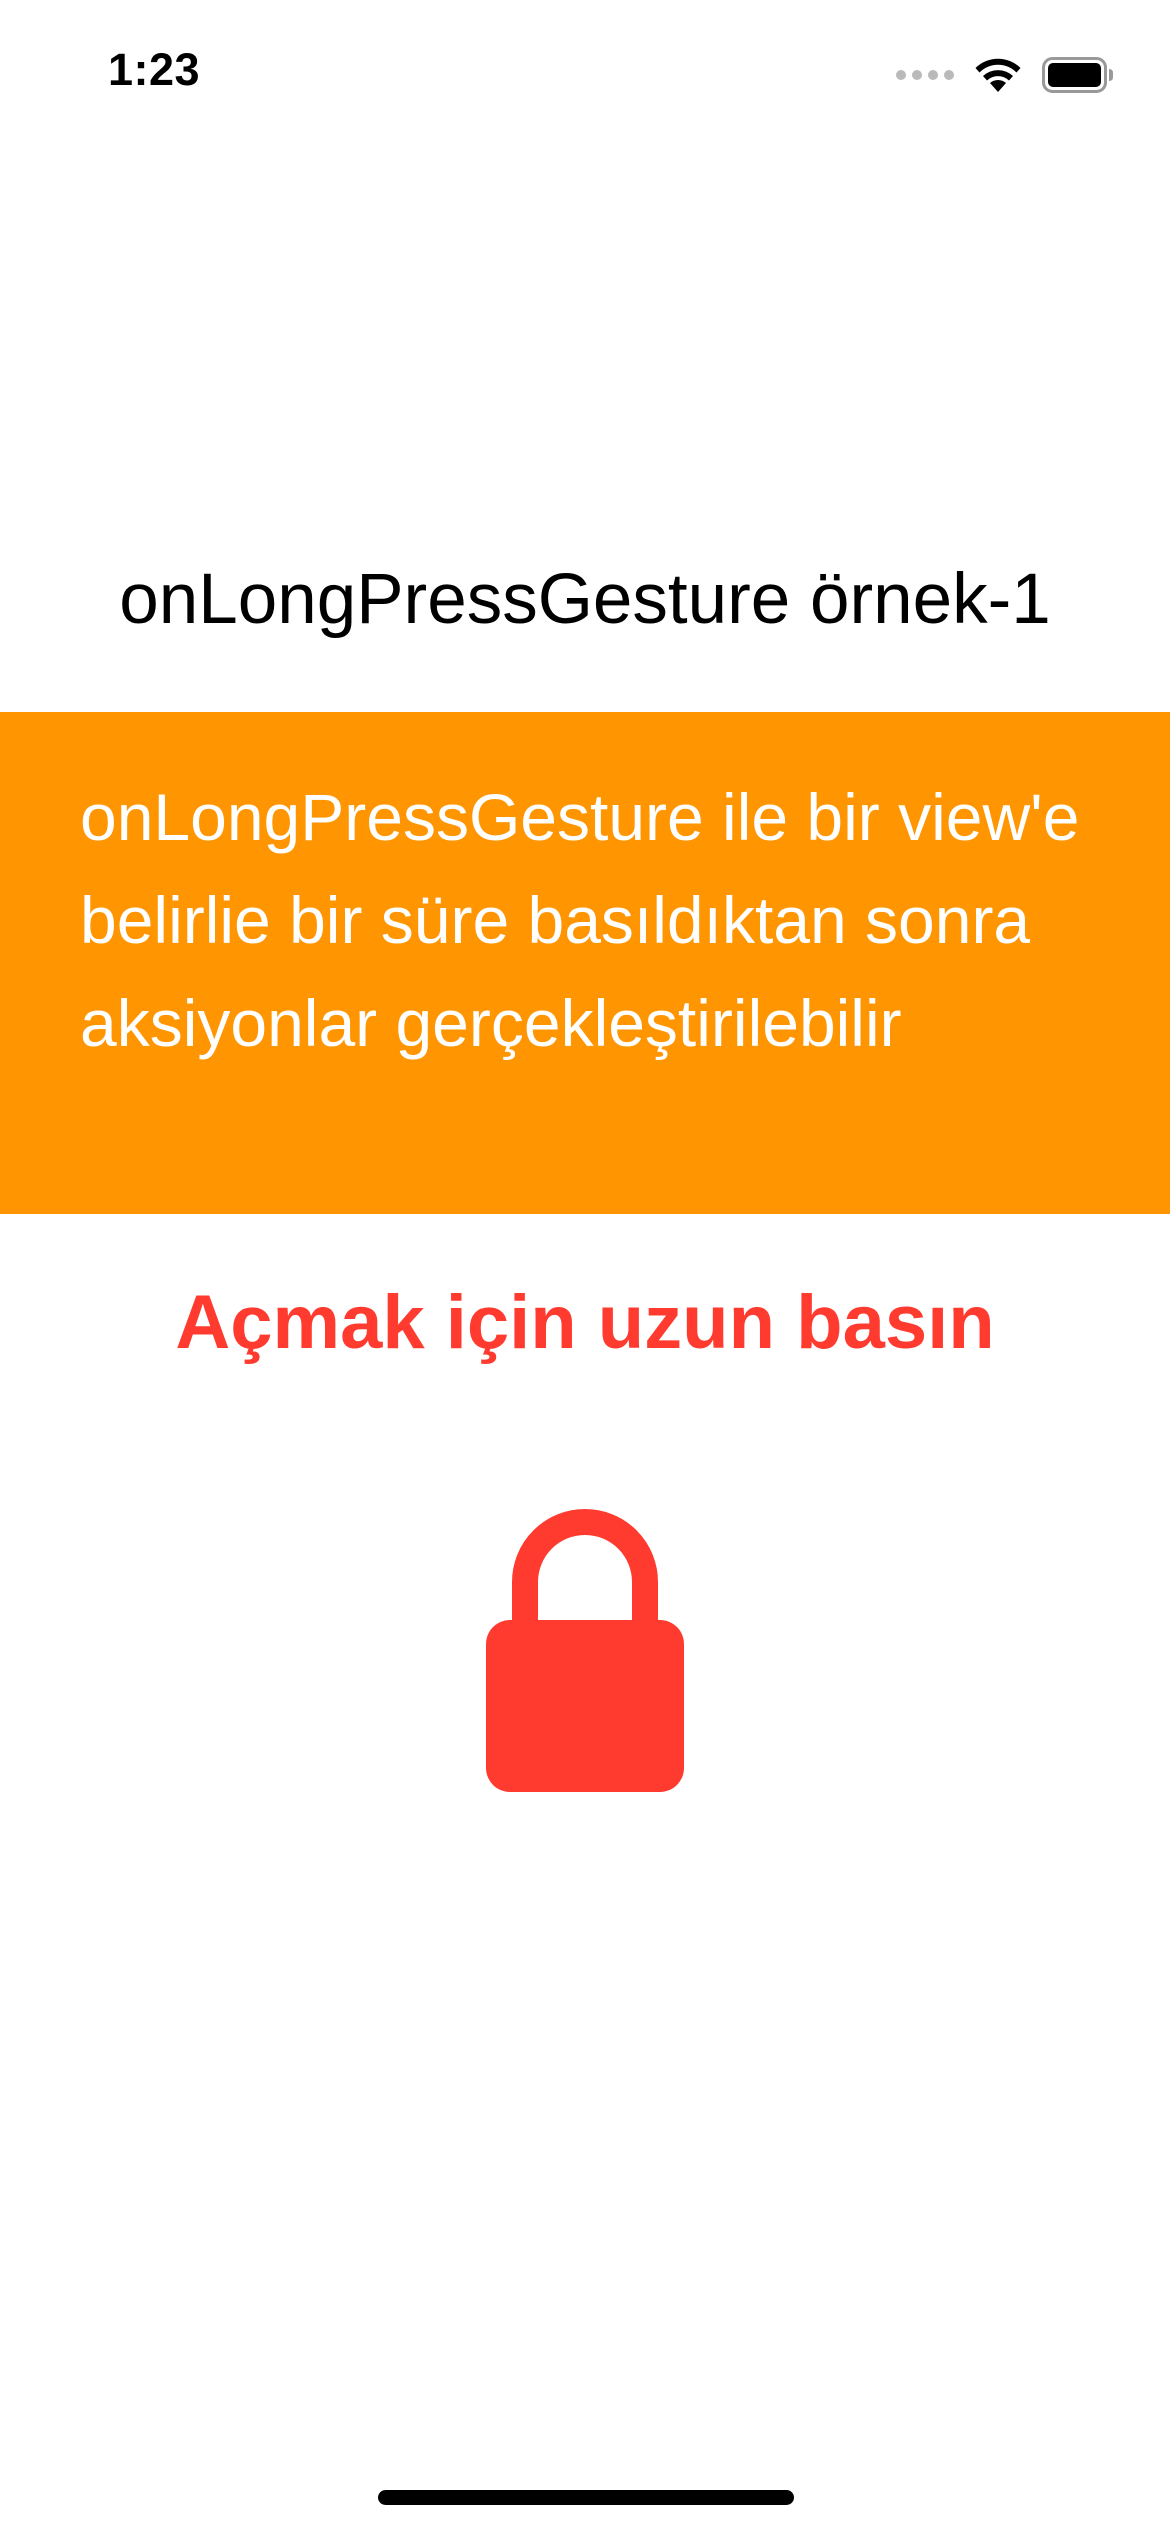 The height and width of the screenshot is (2532, 1170). I want to click on cellular-signal-icon, so click(925, 75).